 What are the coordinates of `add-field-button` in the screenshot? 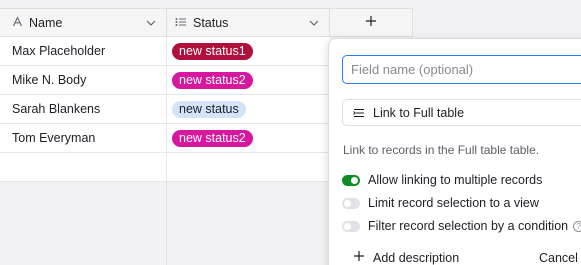 It's located at (371, 22).